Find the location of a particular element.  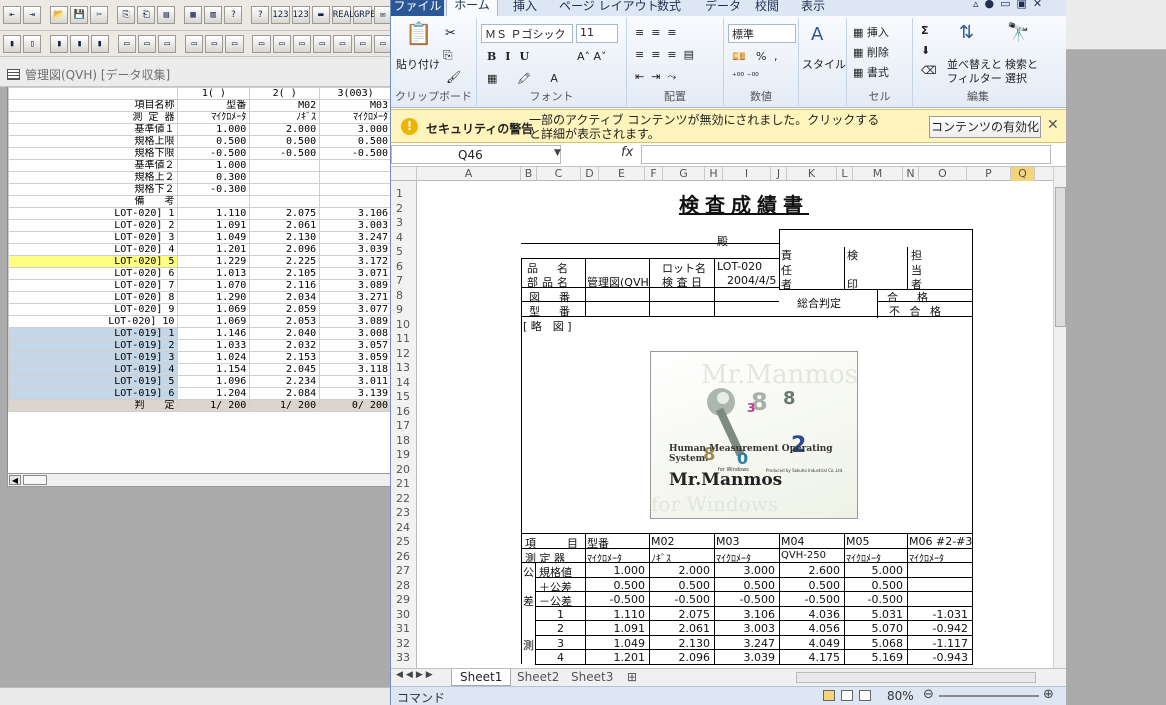

comma-button: , is located at coordinates (776, 56).